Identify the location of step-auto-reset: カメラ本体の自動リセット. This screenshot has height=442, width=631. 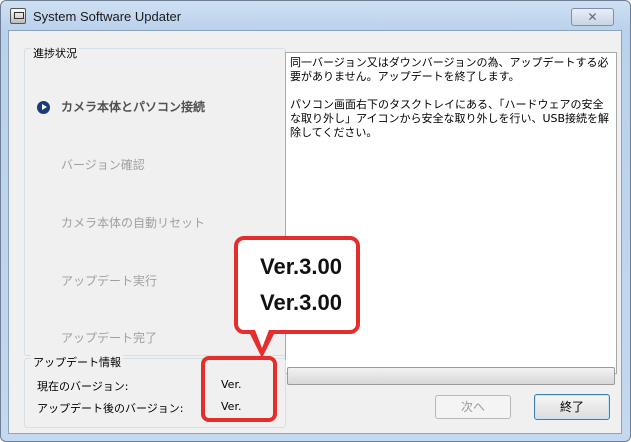
(133, 223).